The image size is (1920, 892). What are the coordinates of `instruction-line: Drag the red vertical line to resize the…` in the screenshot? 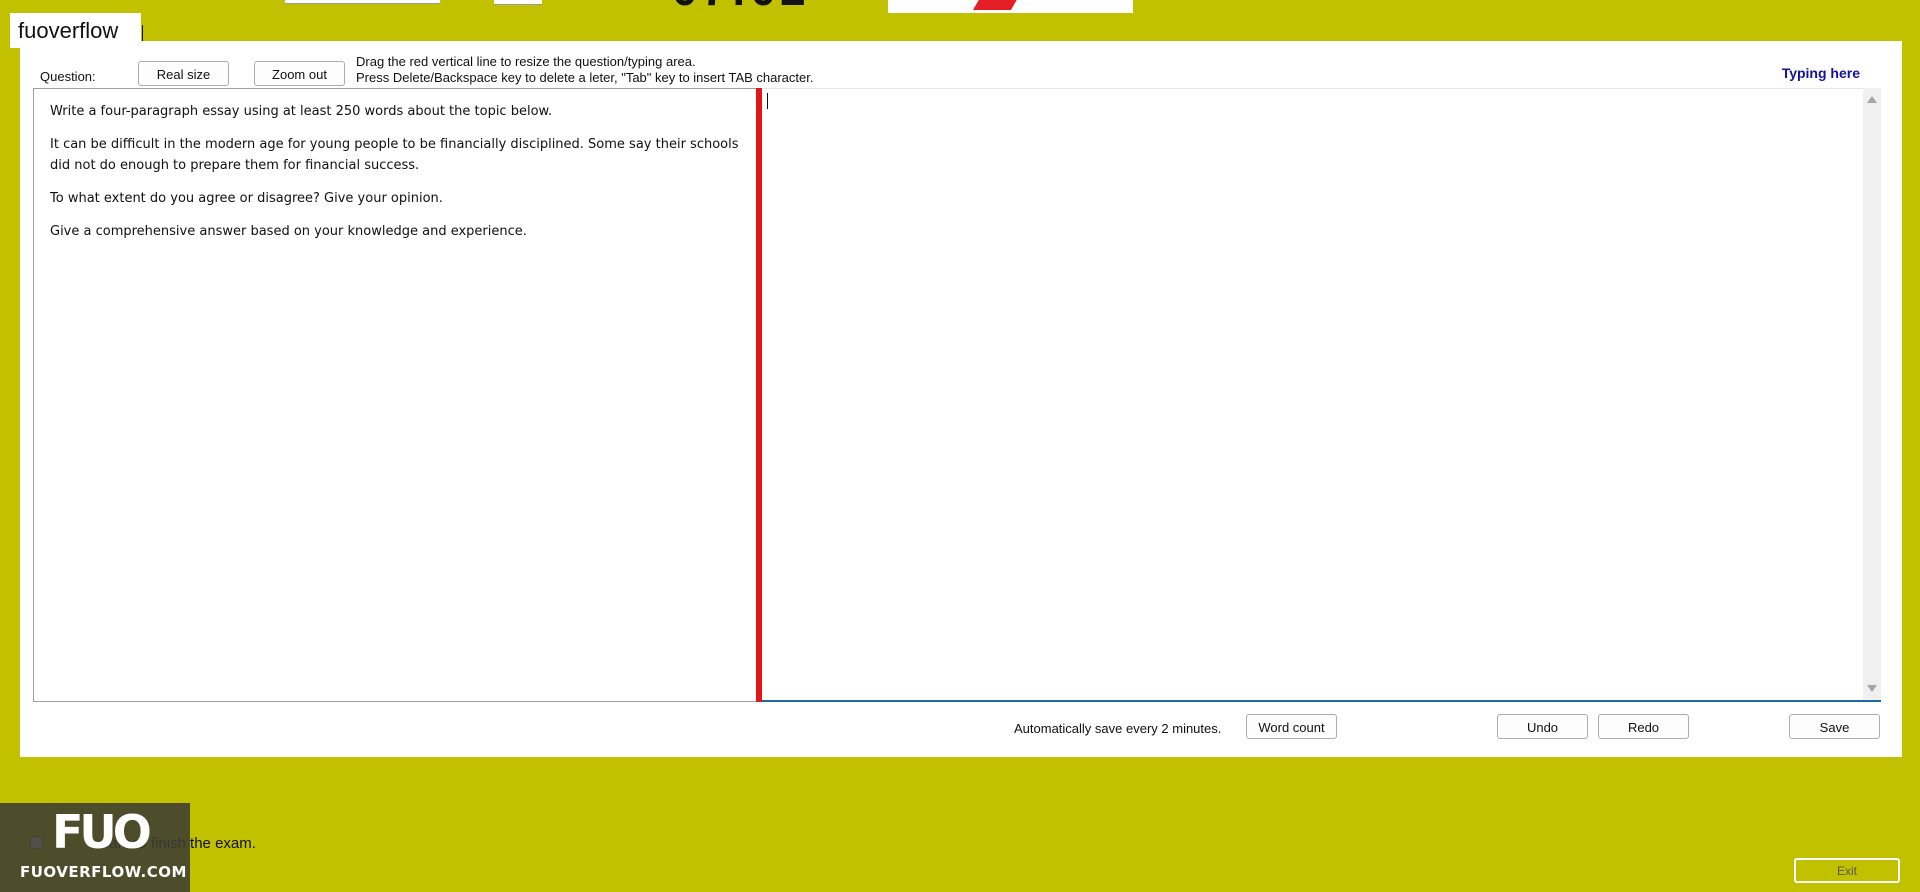 It's located at (526, 61).